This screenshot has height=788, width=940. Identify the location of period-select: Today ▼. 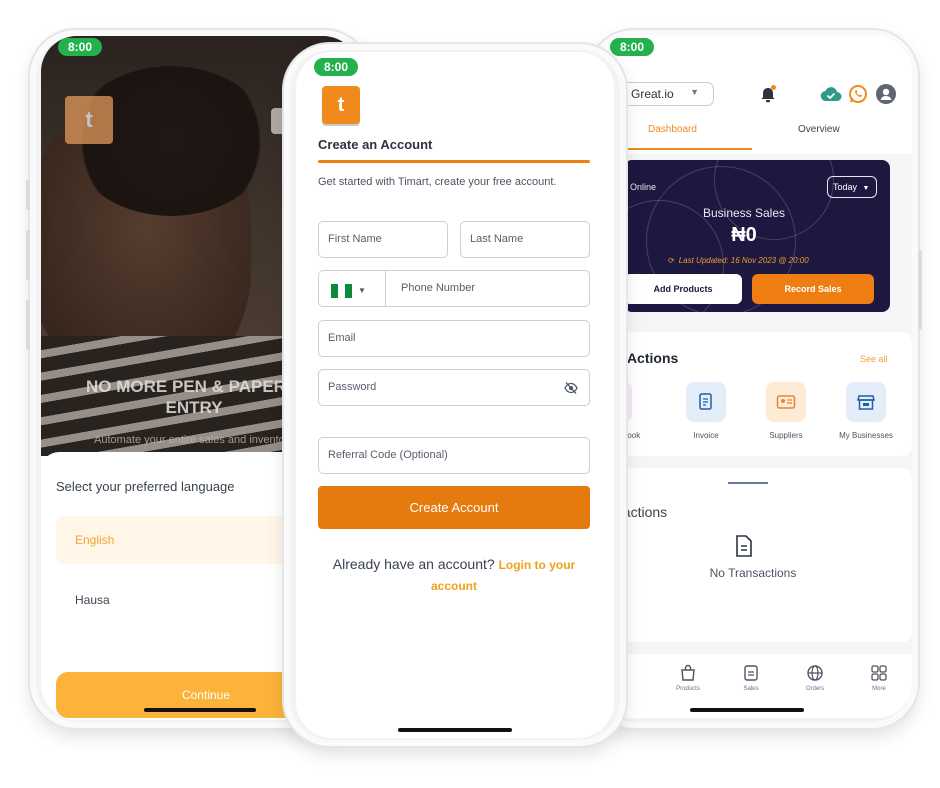
(852, 187).